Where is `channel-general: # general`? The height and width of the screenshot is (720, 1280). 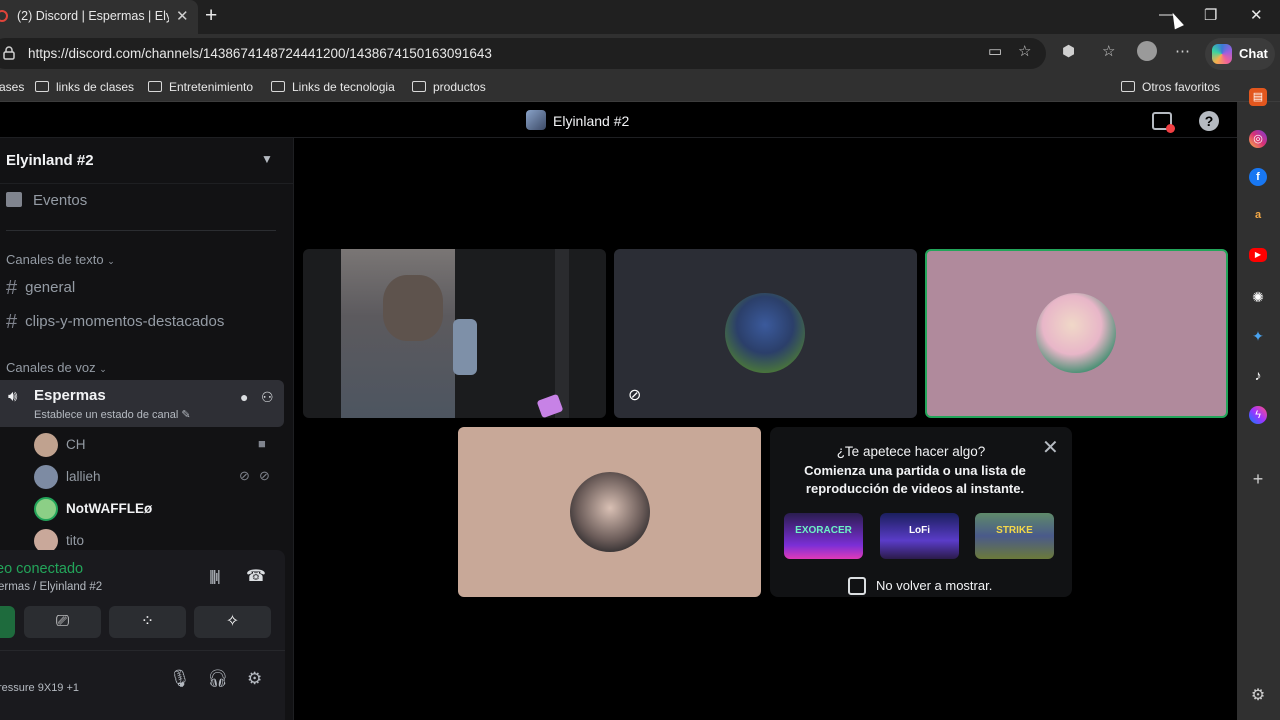 channel-general: # general is located at coordinates (40, 288).